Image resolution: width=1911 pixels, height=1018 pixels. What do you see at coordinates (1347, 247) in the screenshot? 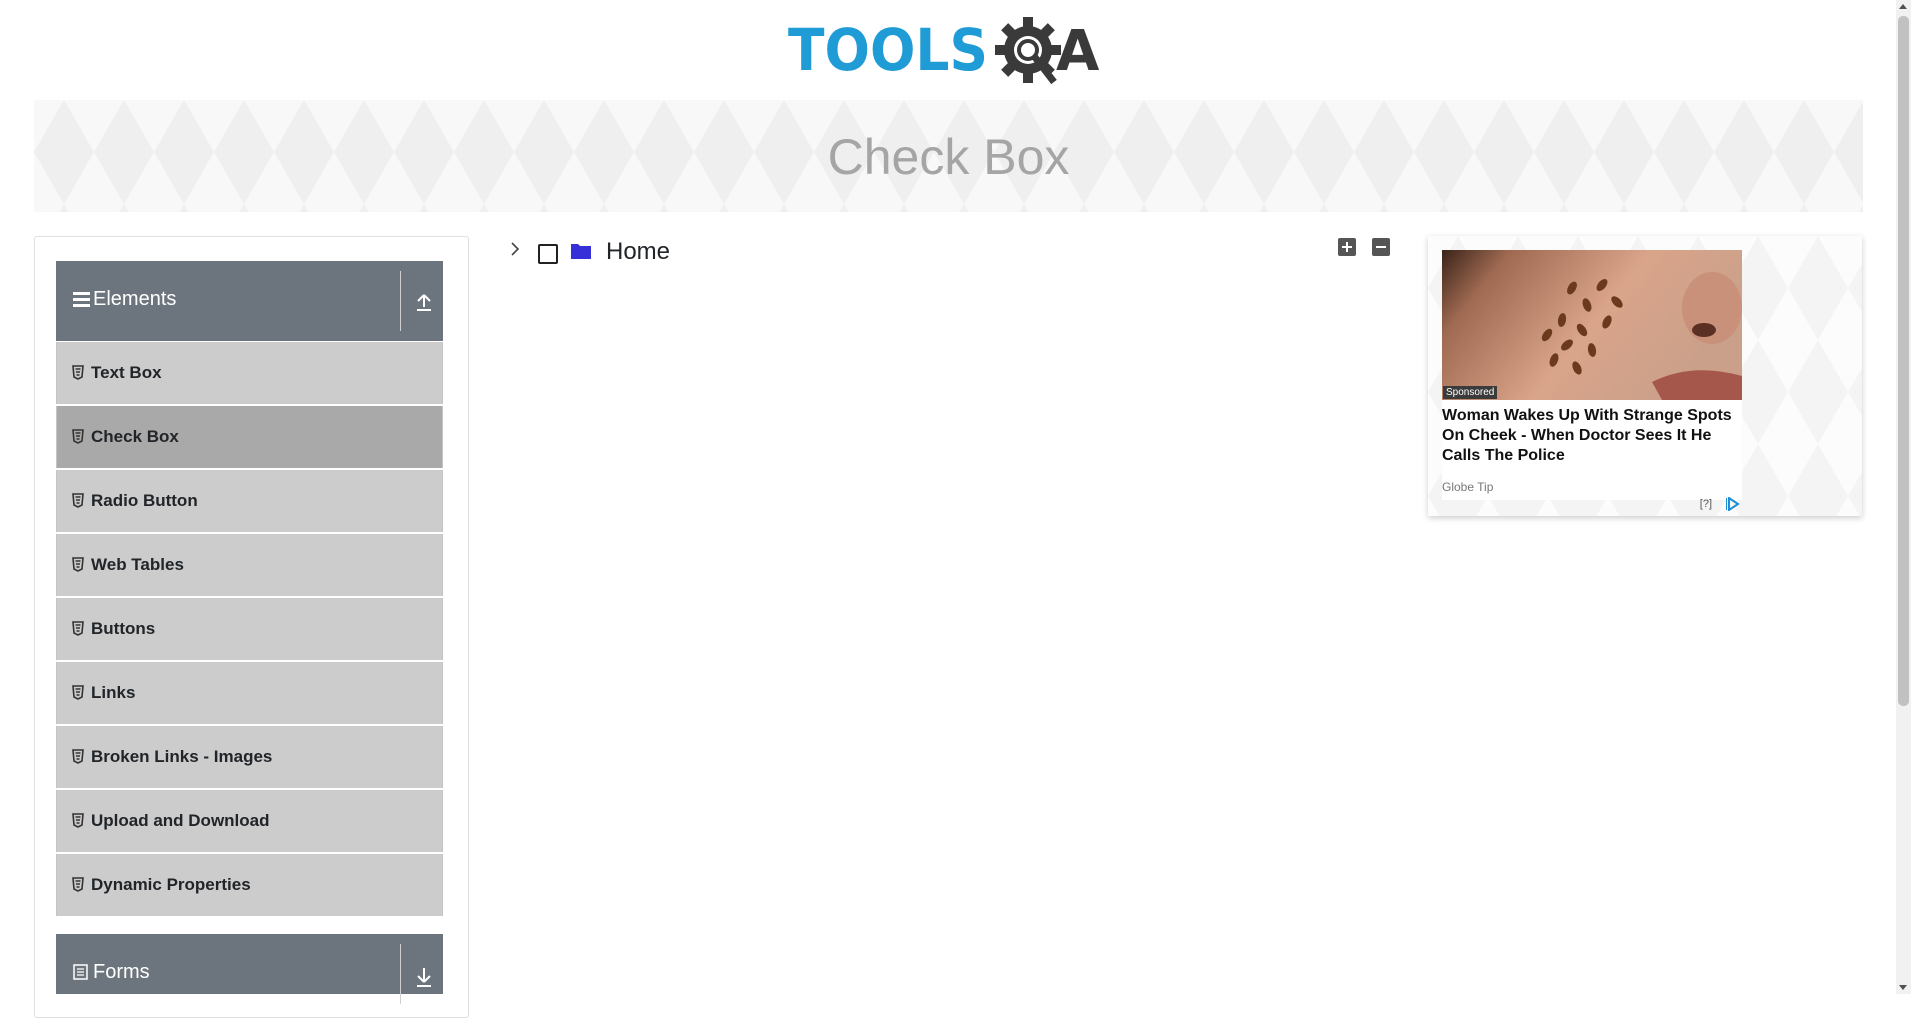
I see `expand-all-button` at bounding box center [1347, 247].